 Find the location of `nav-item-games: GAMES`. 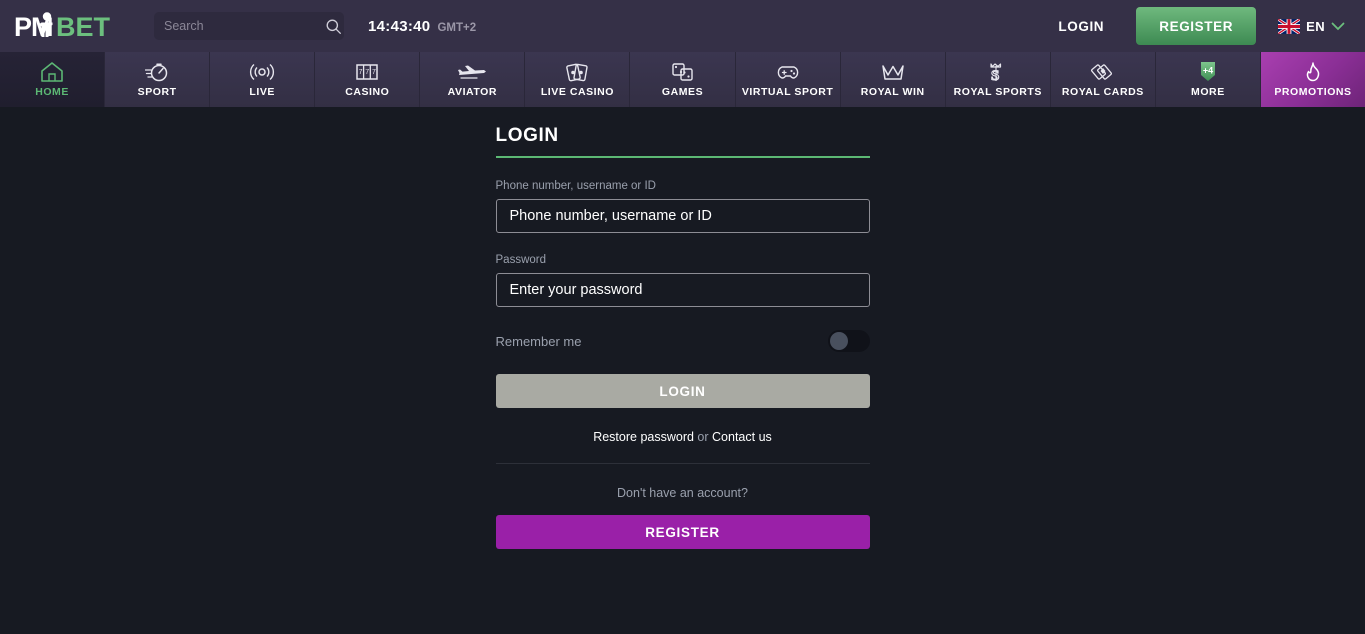

nav-item-games: GAMES is located at coordinates (683, 79).